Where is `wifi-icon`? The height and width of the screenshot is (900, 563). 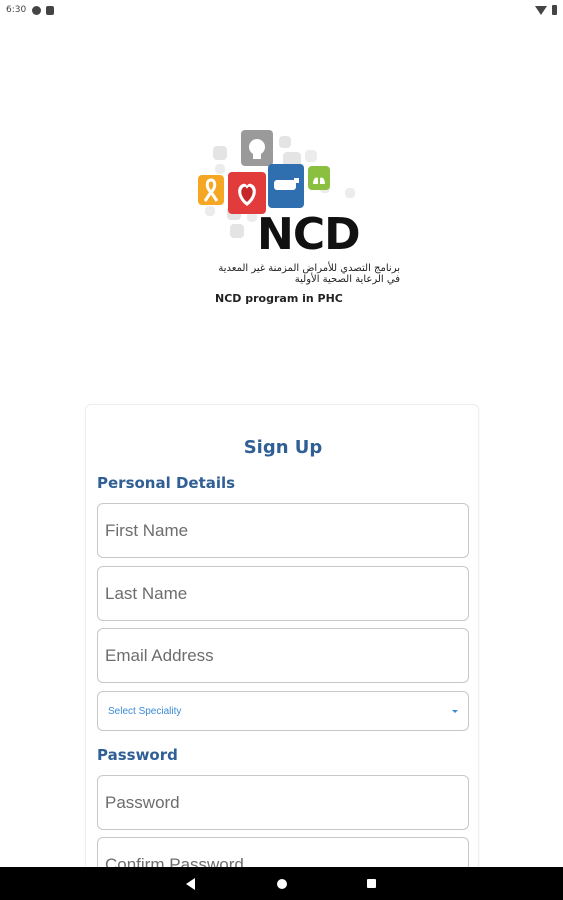 wifi-icon is located at coordinates (541, 10).